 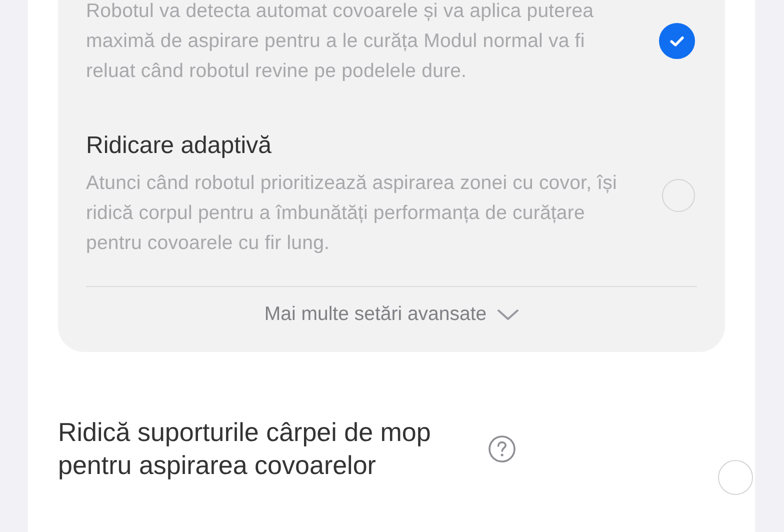 I want to click on option-title: Ridicare adaptivă, so click(x=179, y=146).